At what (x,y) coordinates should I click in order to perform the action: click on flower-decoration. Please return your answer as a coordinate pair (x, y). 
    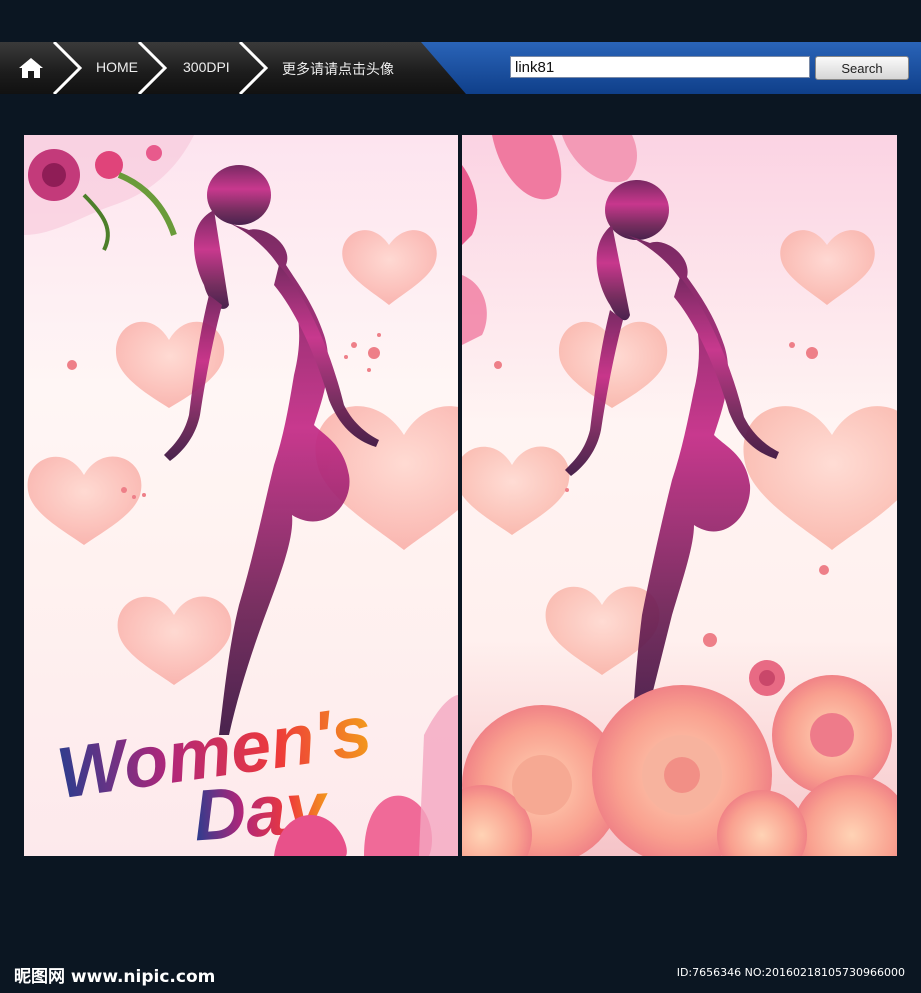
    Looking at the image, I should click on (109, 193).